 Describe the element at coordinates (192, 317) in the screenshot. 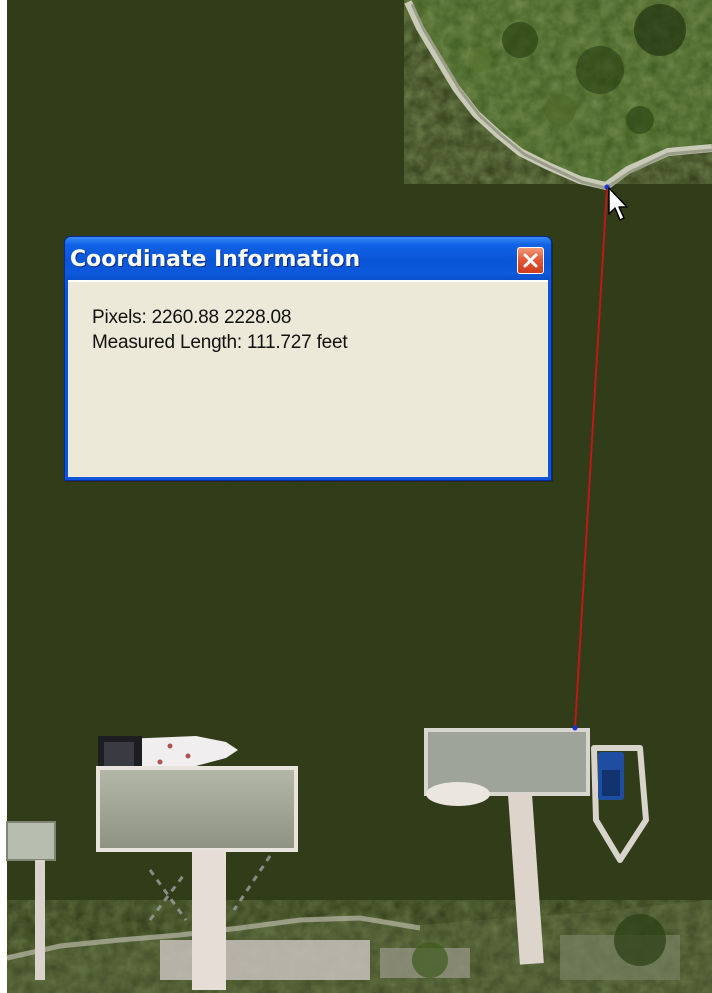

I see `pixels-readout: Pixels: 2260.88 2228.08` at that location.